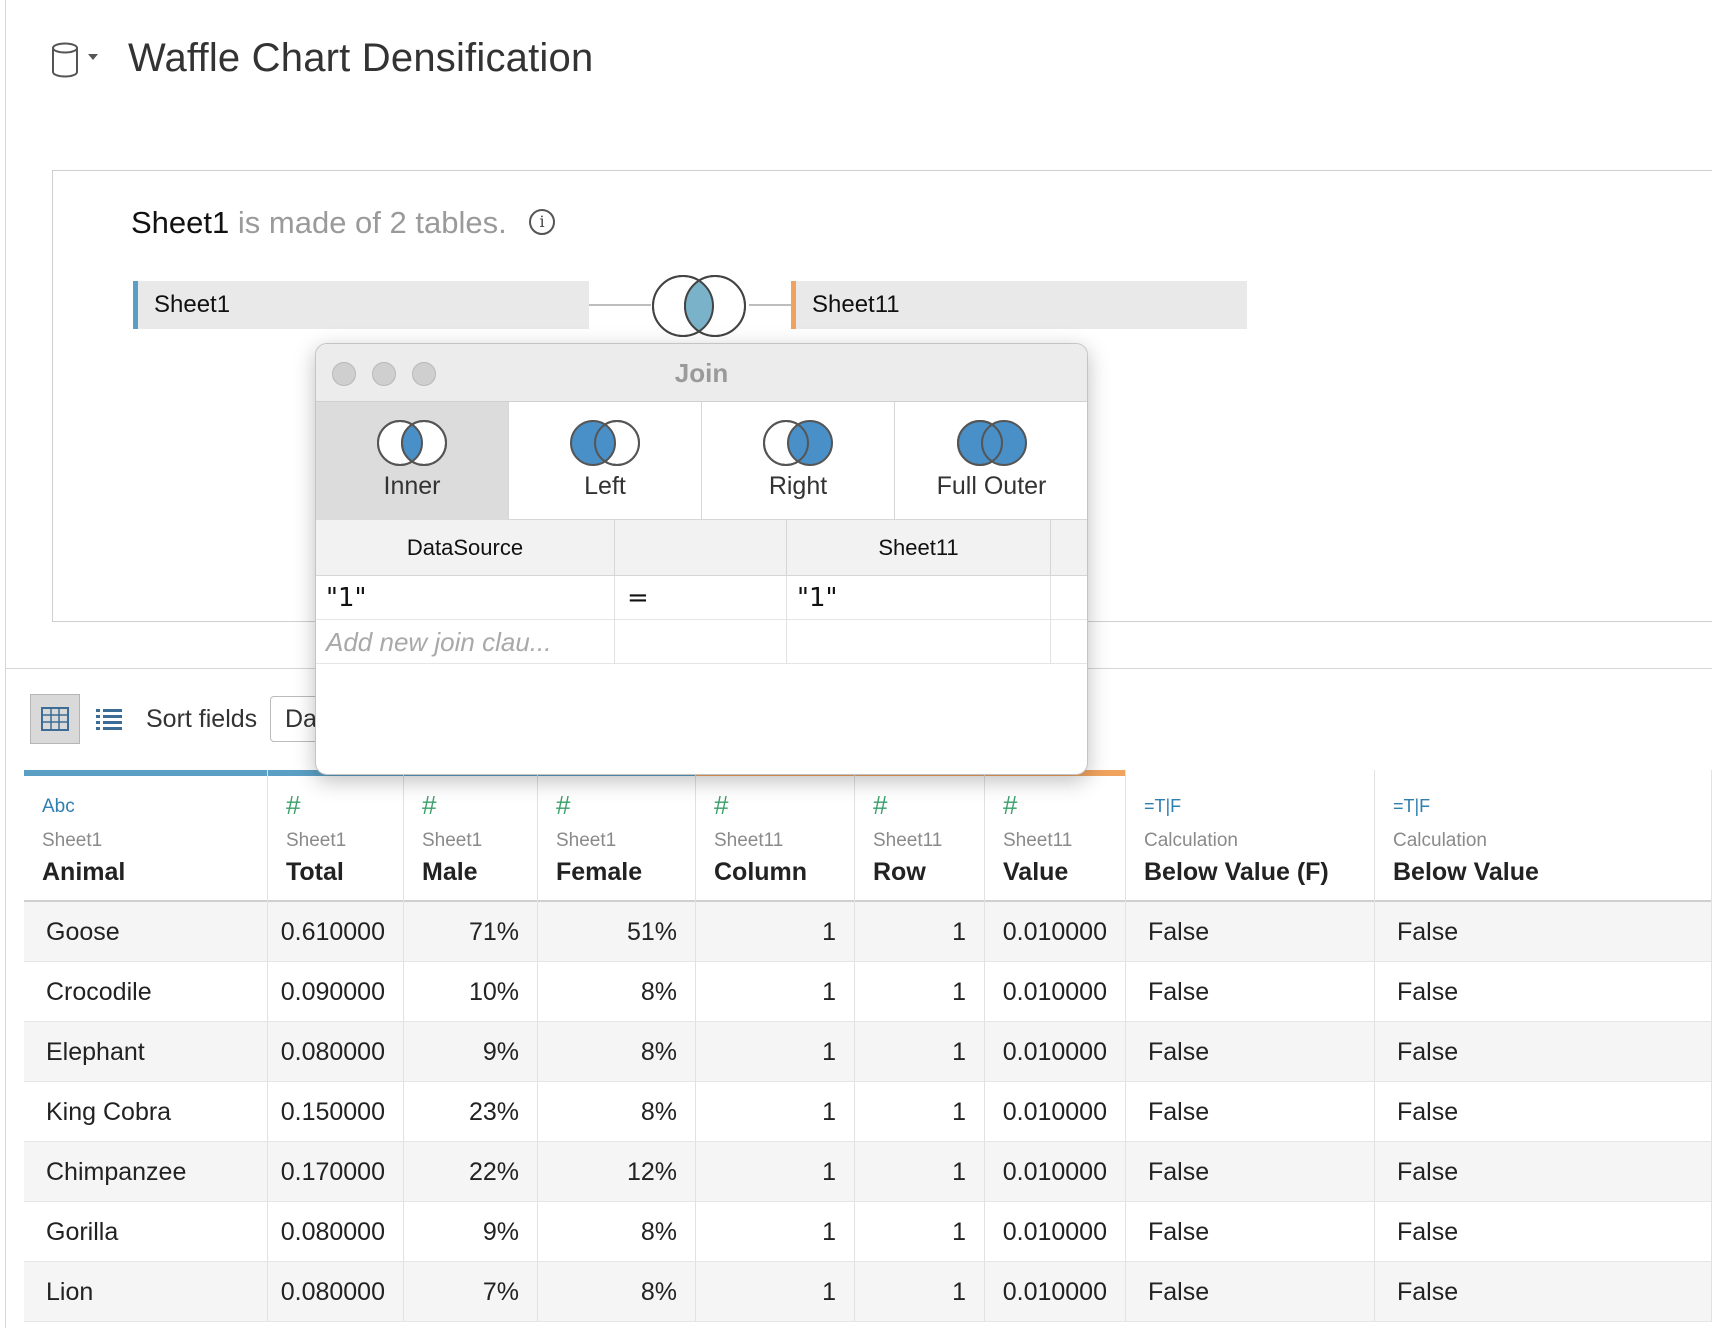 The width and height of the screenshot is (1712, 1328). I want to click on full-outer-join-icon, so click(991, 443).